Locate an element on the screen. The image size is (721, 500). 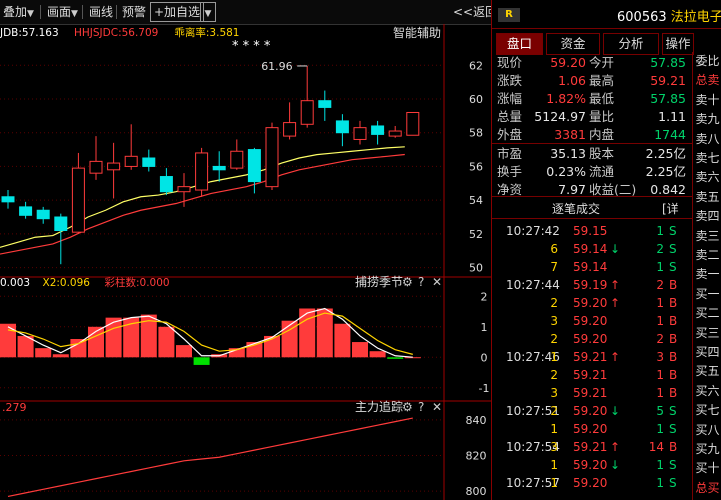
trade-price: 59.21 is located at coordinates (590, 357).